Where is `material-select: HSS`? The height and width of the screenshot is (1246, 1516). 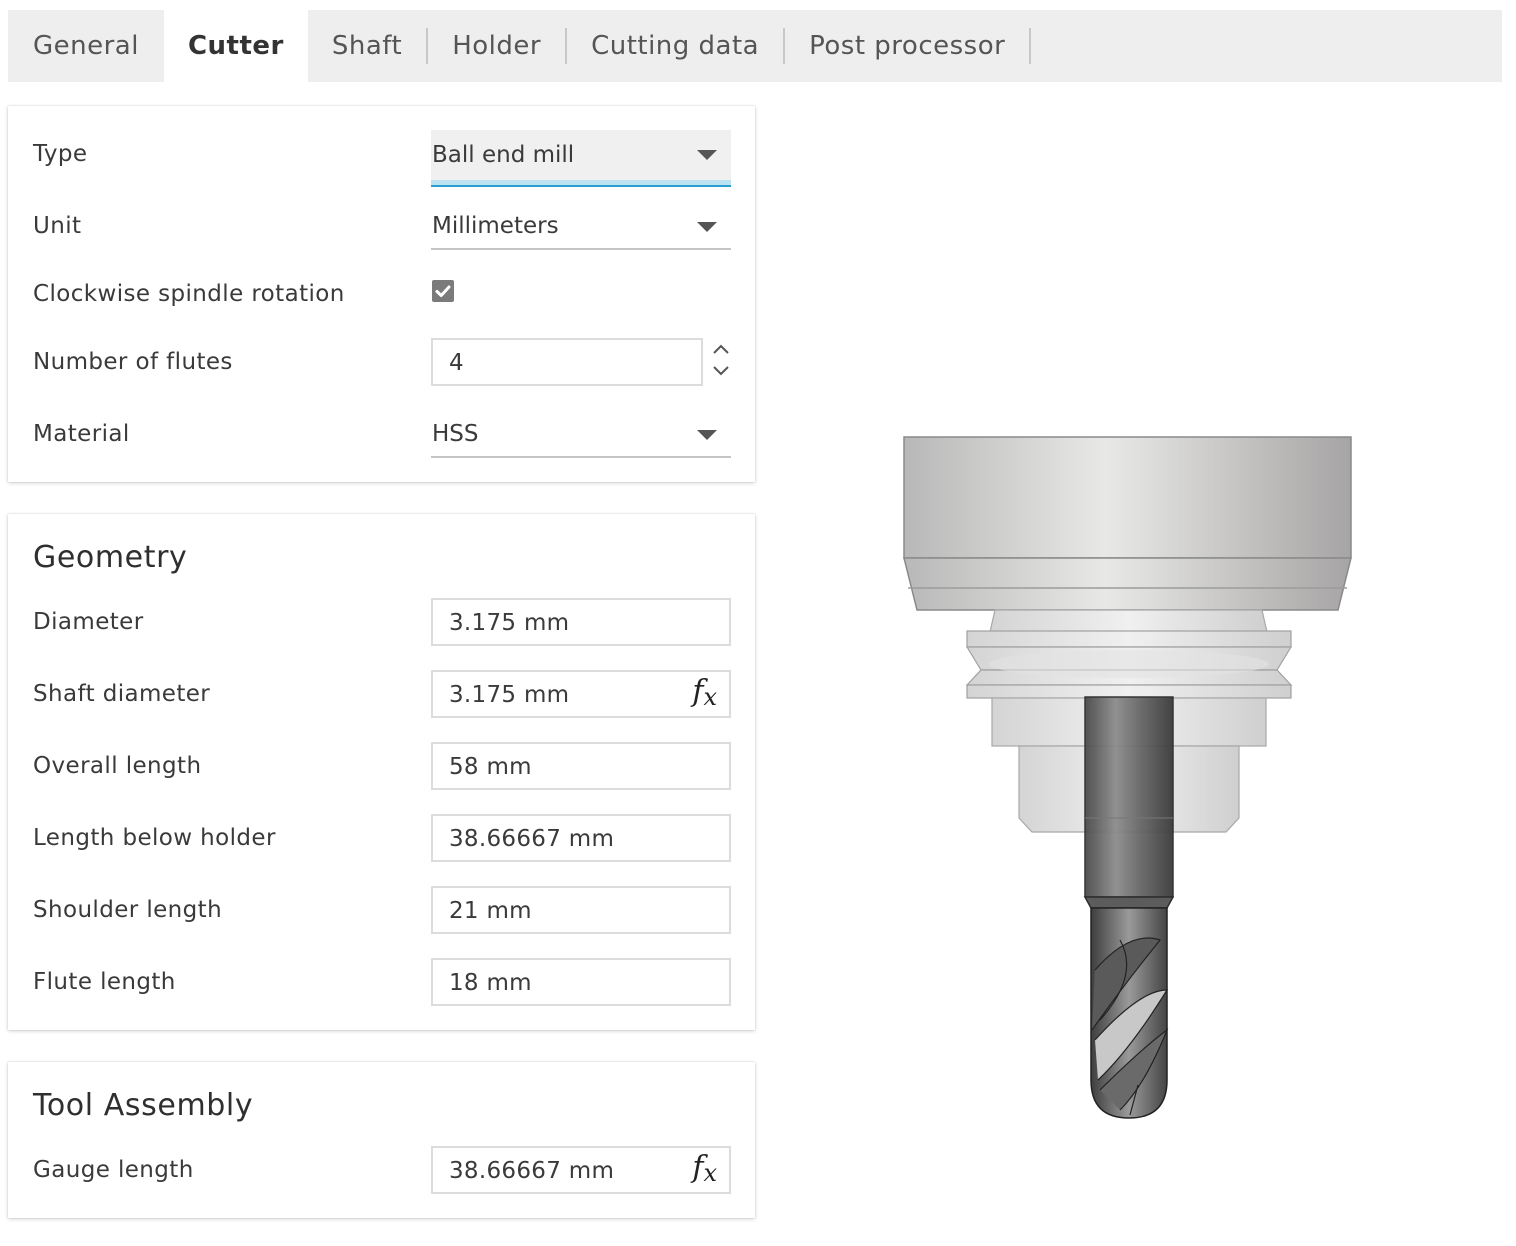
material-select: HSS is located at coordinates (581, 434).